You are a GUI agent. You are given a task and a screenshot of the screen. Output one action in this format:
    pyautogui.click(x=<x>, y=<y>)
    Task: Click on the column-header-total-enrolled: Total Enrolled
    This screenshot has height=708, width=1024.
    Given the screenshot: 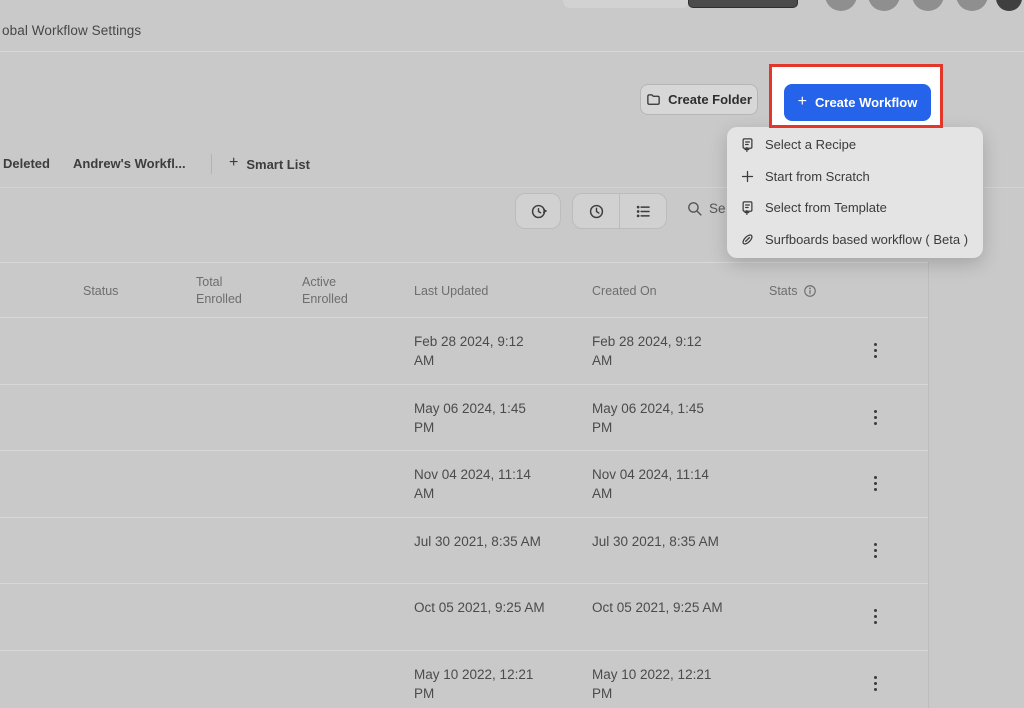 What is the action you would take?
    pyautogui.click(x=219, y=290)
    